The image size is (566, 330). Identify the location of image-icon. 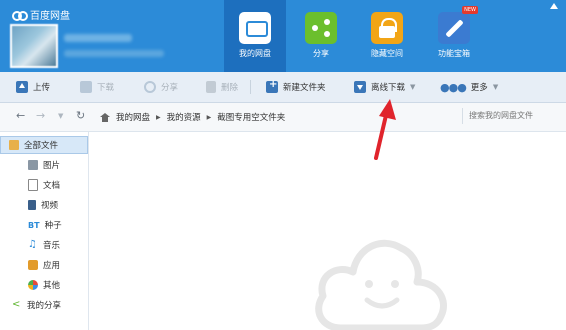
(33, 165).